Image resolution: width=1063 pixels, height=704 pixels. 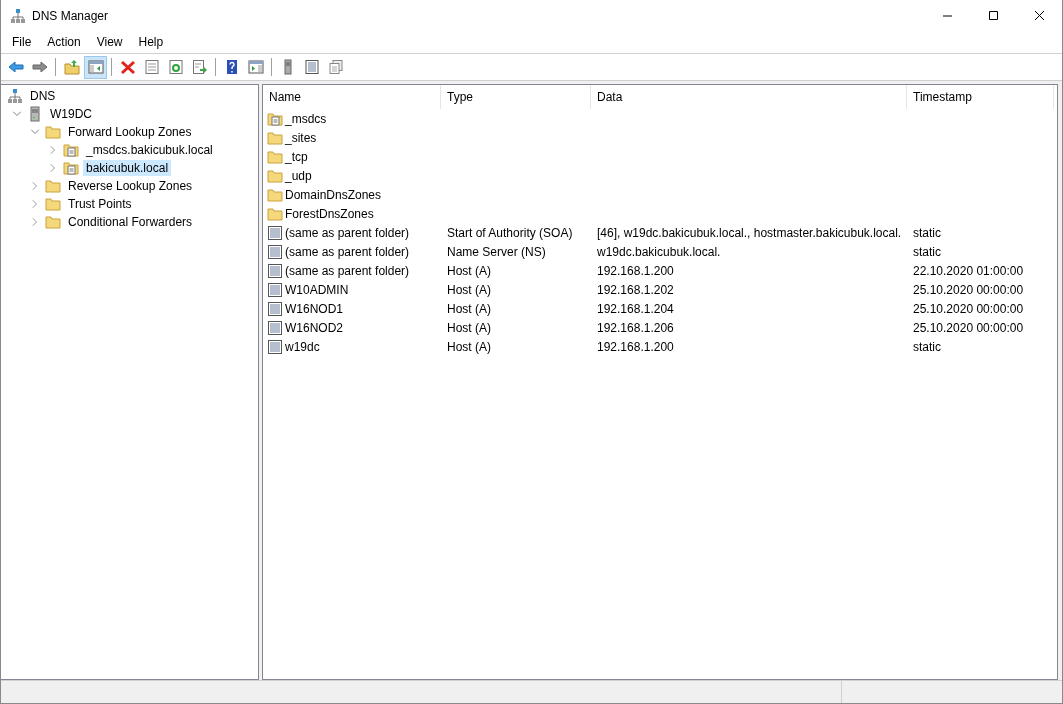 I want to click on table-cell-text: Name Server (NS), so click(x=496, y=252).